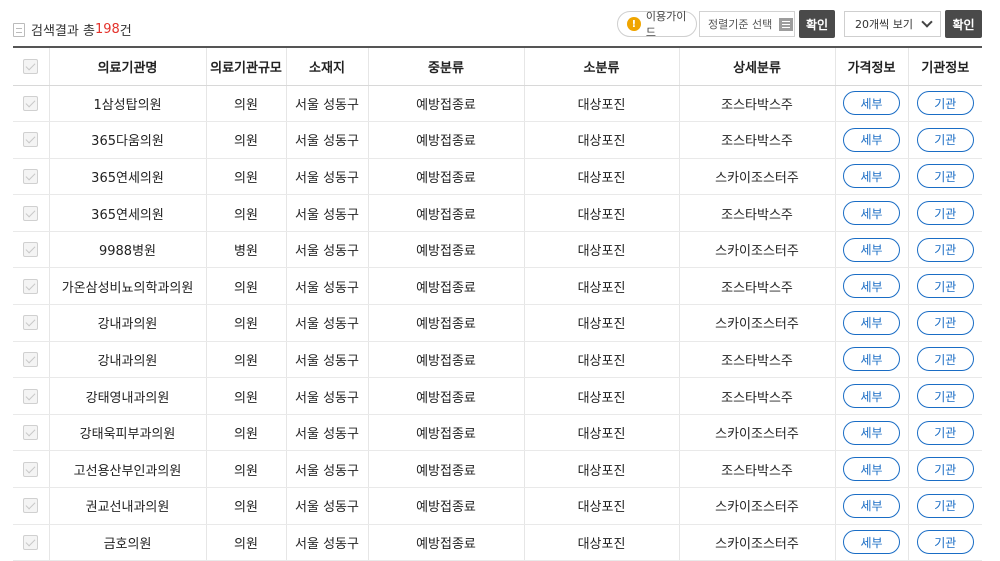 This screenshot has height=561, width=1000. What do you see at coordinates (326, 66) in the screenshot?
I see `header-location: 소재지` at bounding box center [326, 66].